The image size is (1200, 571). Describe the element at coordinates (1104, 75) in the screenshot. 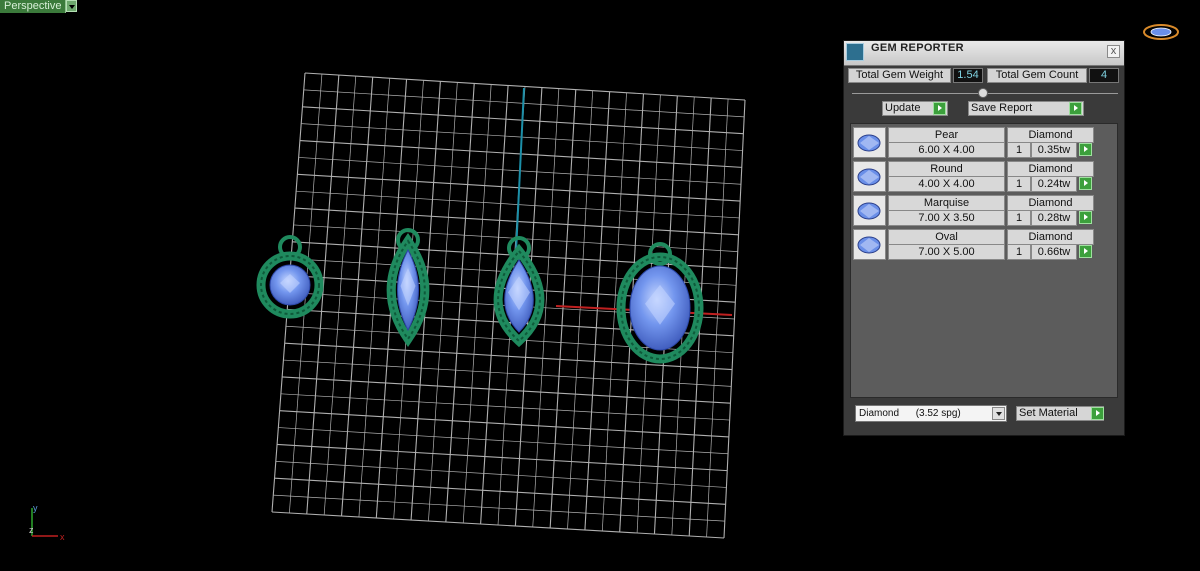

I see `total-gem-count-value: 4` at that location.